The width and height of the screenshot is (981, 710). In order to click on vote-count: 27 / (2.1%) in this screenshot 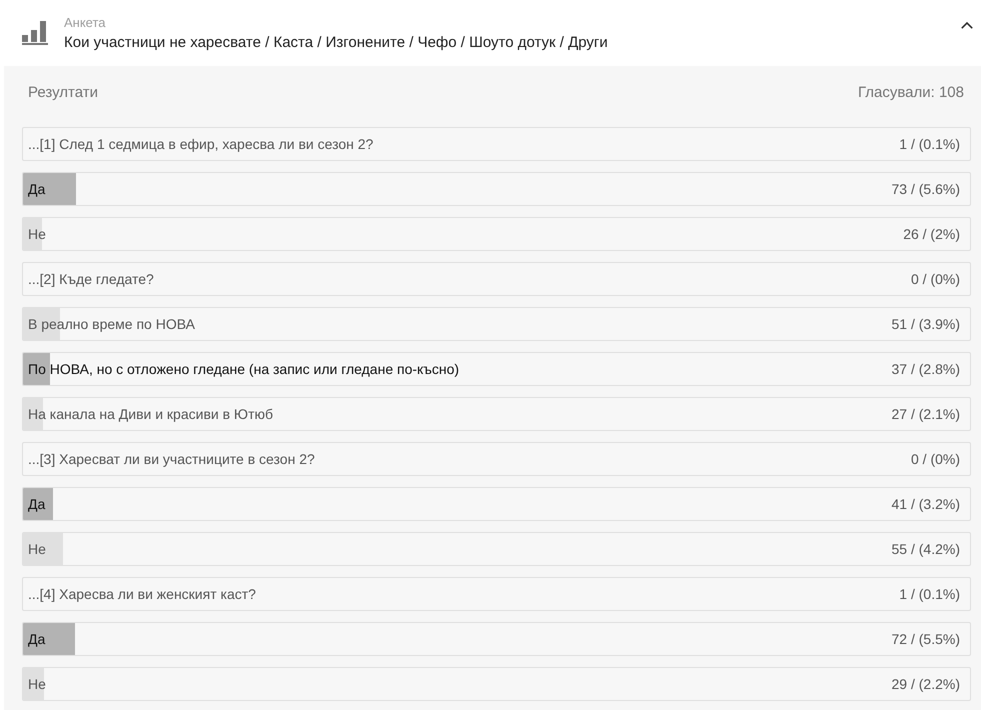, I will do `click(926, 414)`.